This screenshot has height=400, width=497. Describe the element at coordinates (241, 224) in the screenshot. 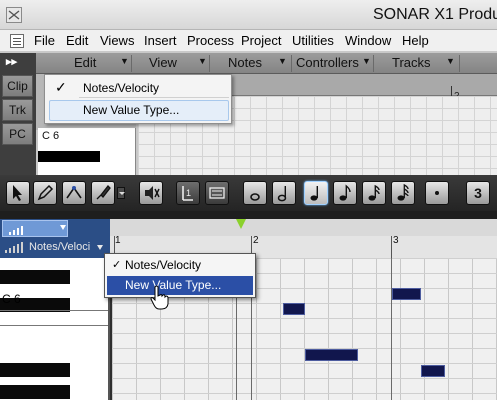

I see `now-time-marker` at that location.